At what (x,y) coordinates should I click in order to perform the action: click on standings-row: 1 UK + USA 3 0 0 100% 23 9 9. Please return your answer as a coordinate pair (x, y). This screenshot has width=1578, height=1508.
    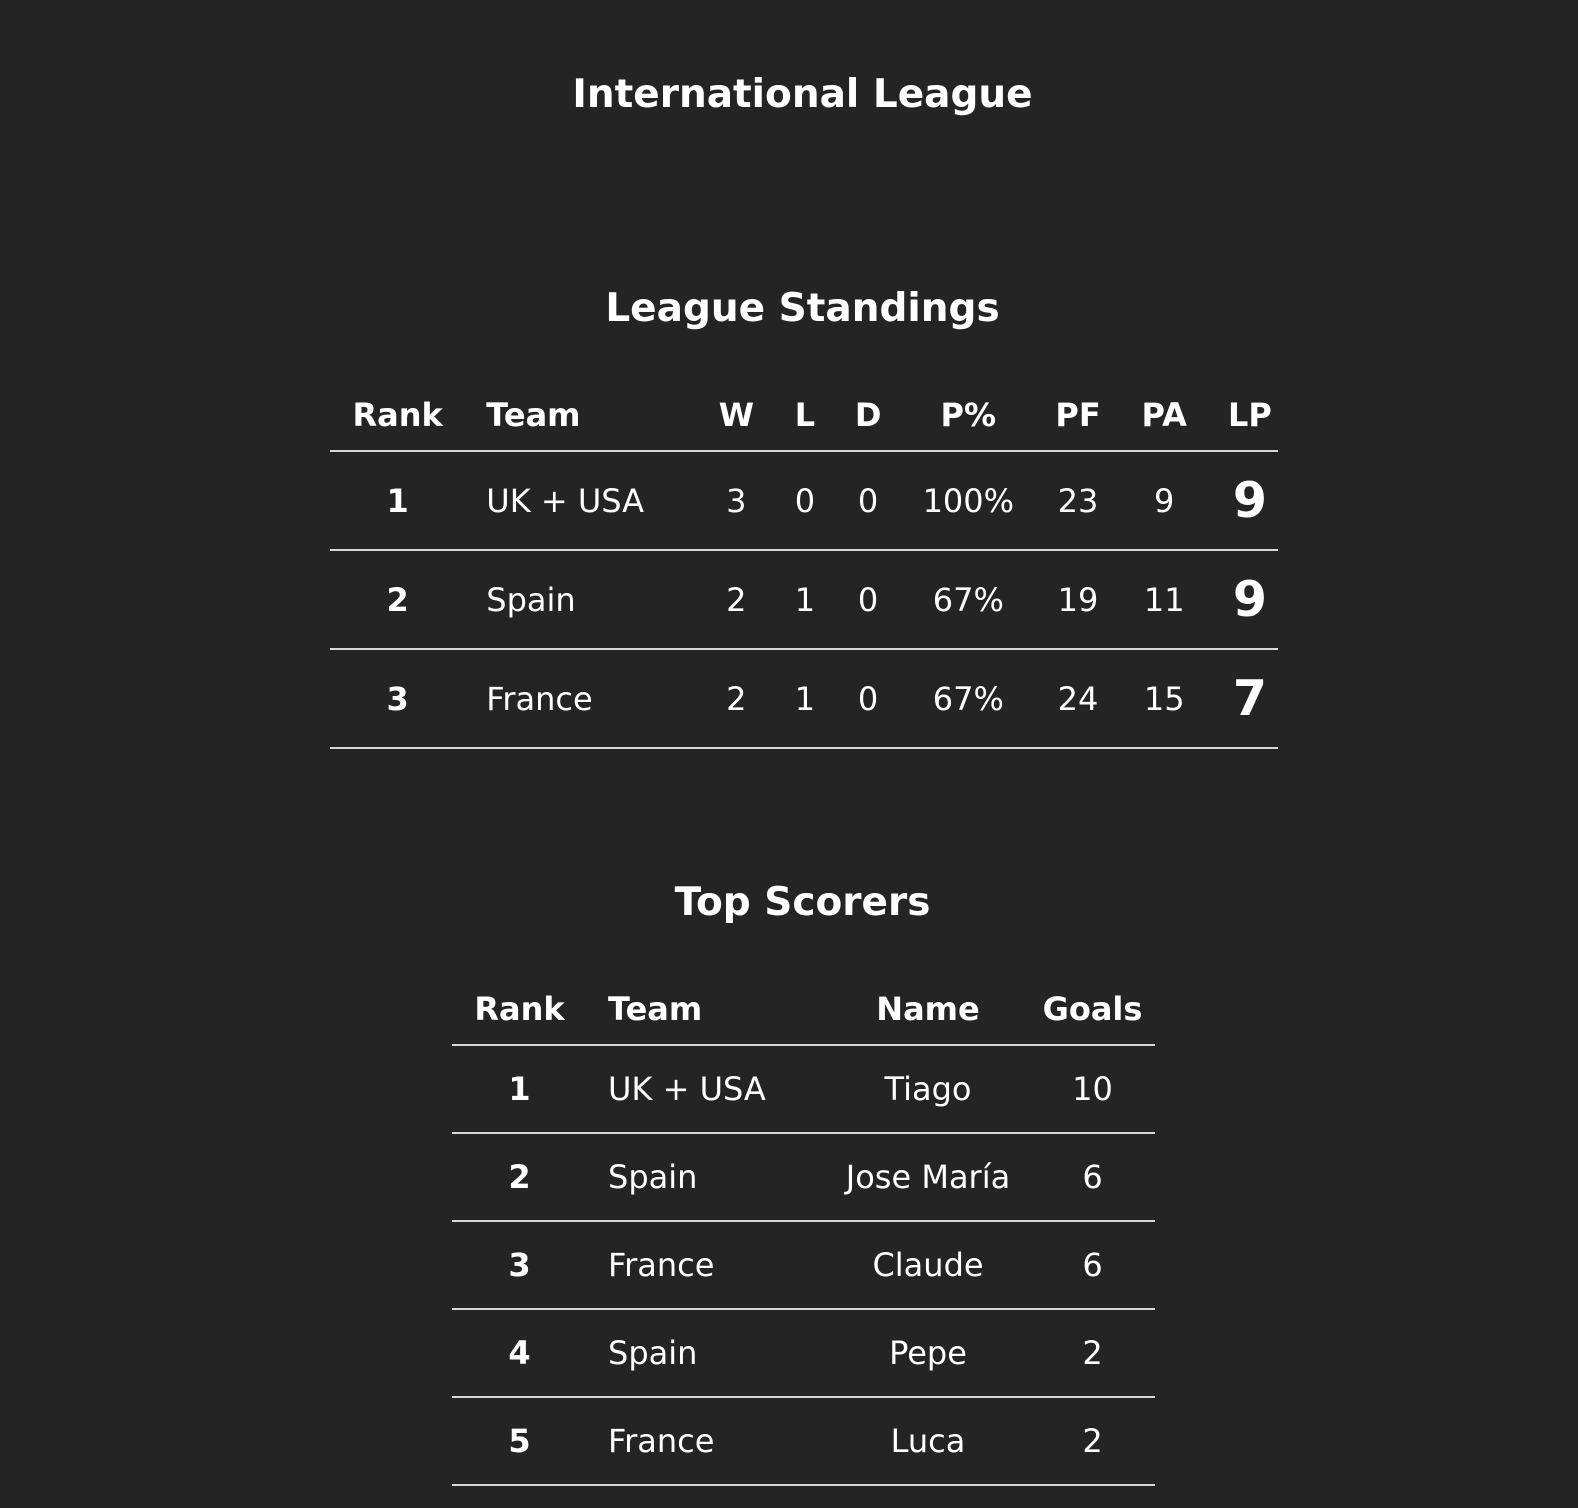
    Looking at the image, I should click on (804, 500).